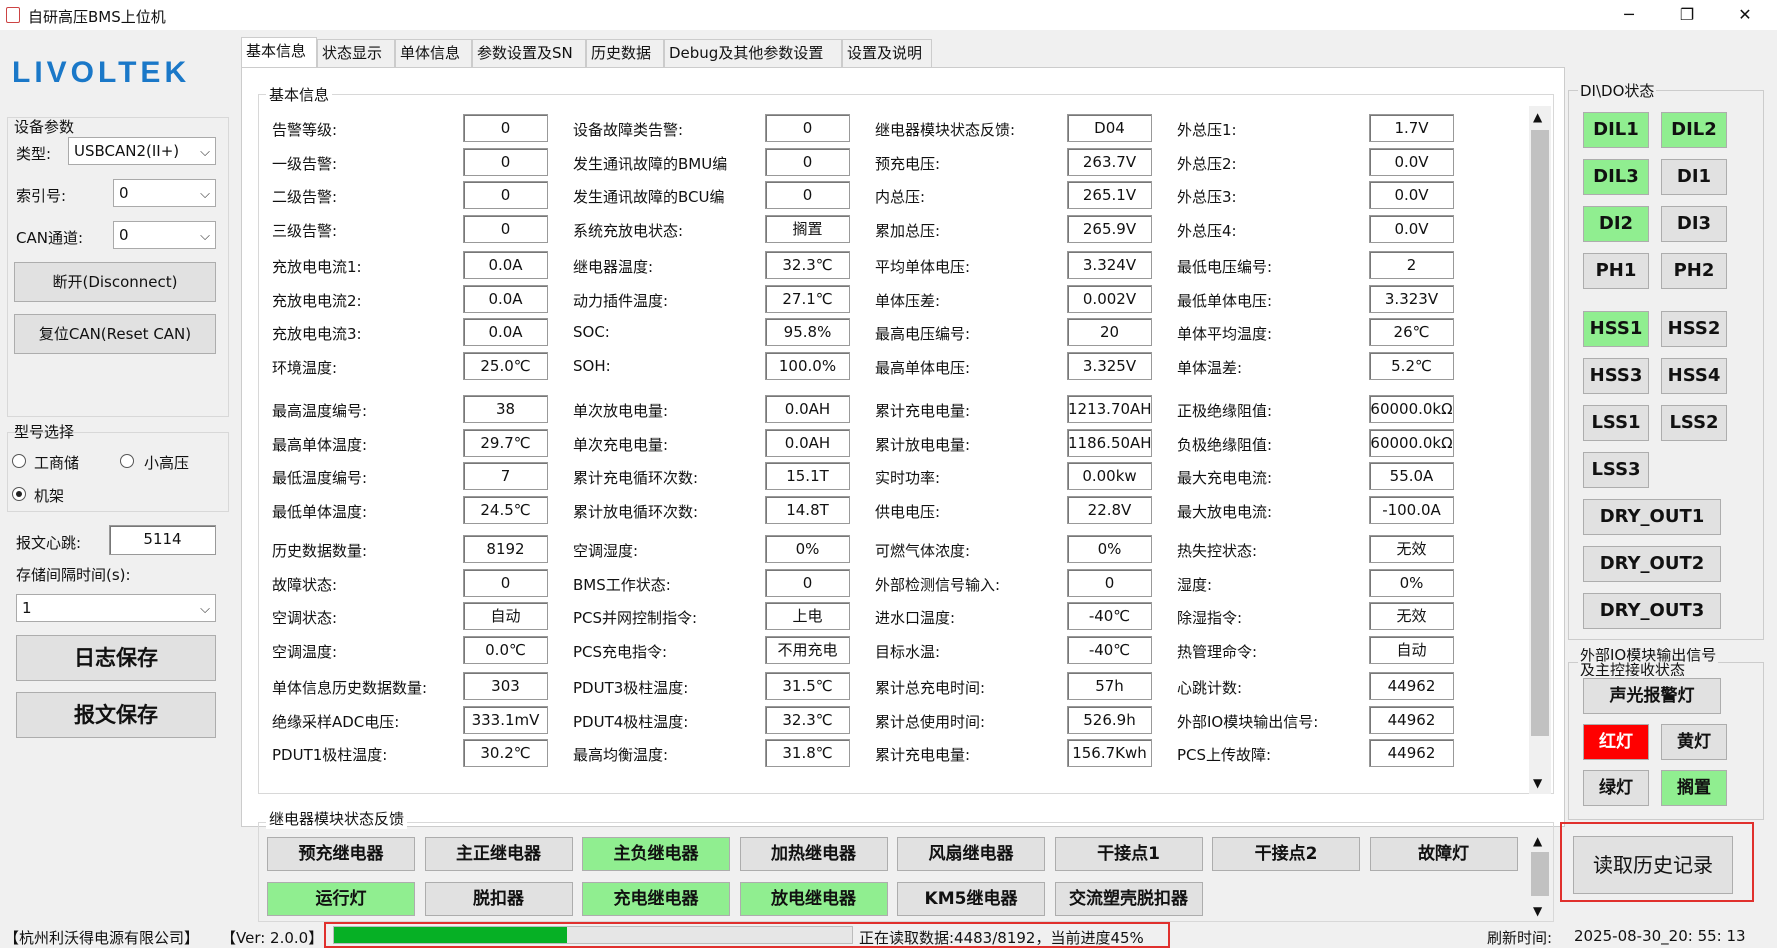 The width and height of the screenshot is (1777, 948). I want to click on field-label: 充放电电流3:, so click(317, 334).